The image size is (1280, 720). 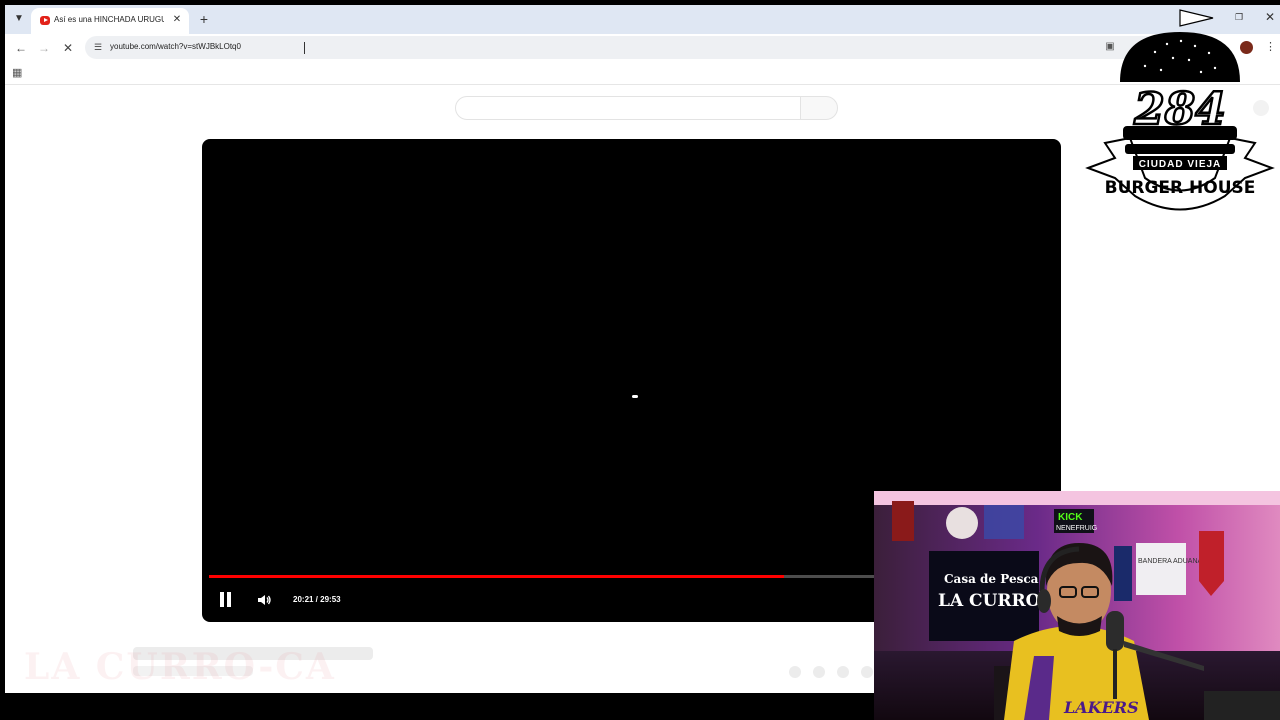 I want to click on stop-loading-icon: ✕, so click(x=68, y=48).